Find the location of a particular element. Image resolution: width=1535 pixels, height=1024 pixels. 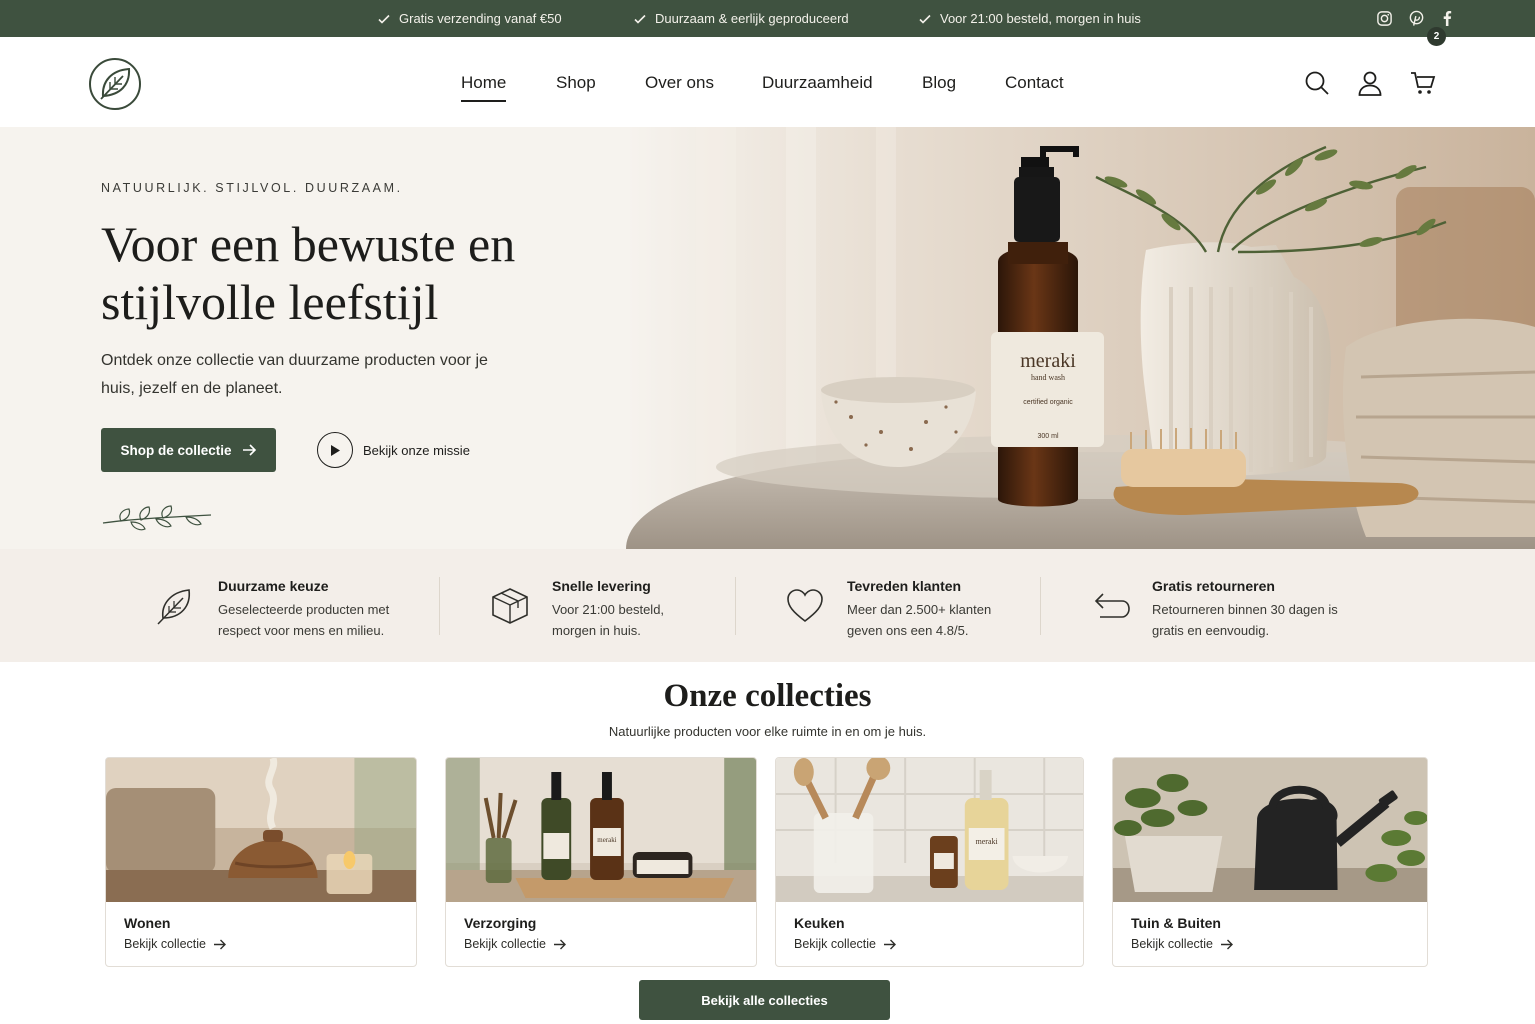

shop-collection-button: Shop de collectie is located at coordinates (188, 450).